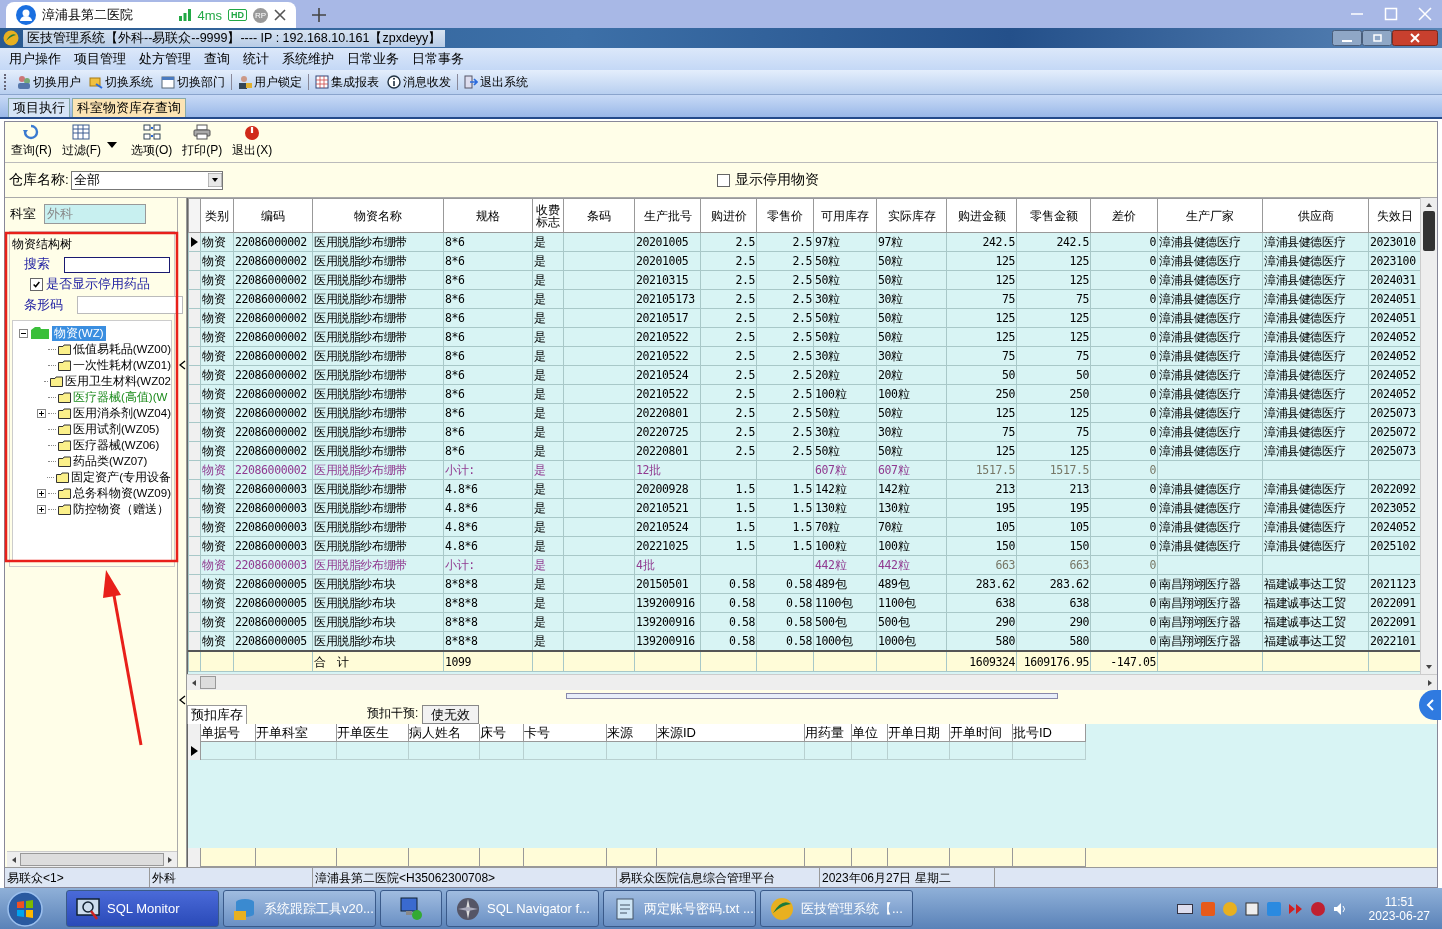  What do you see at coordinates (1053, 215) in the screenshot?
I see `column-header: 零售金额` at bounding box center [1053, 215].